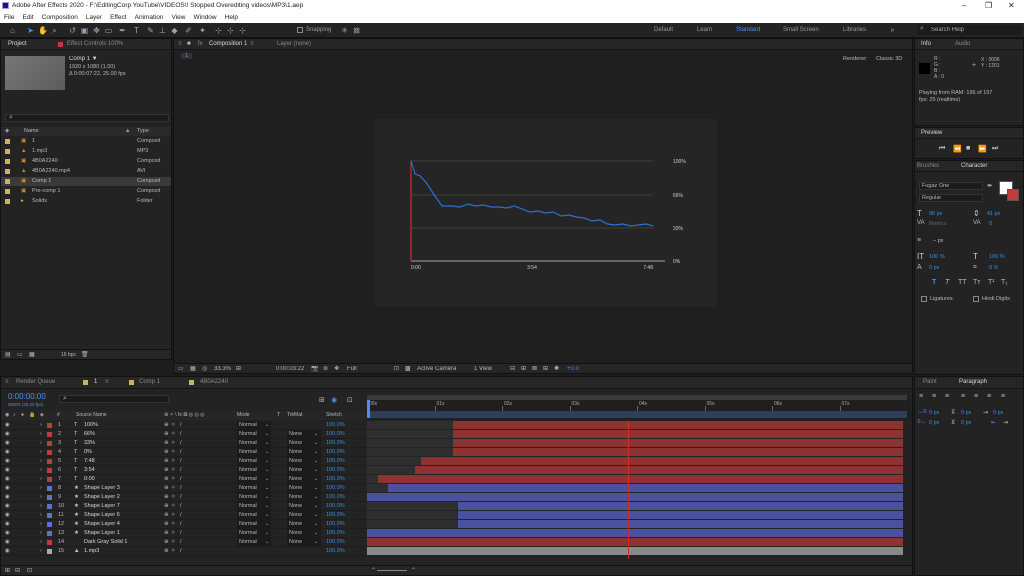  I want to click on layer-row: ◉ › 2 T 66% ⊕ ✧ / Normal ⌄ None ⌄ 100.0%, so click(183, 434).